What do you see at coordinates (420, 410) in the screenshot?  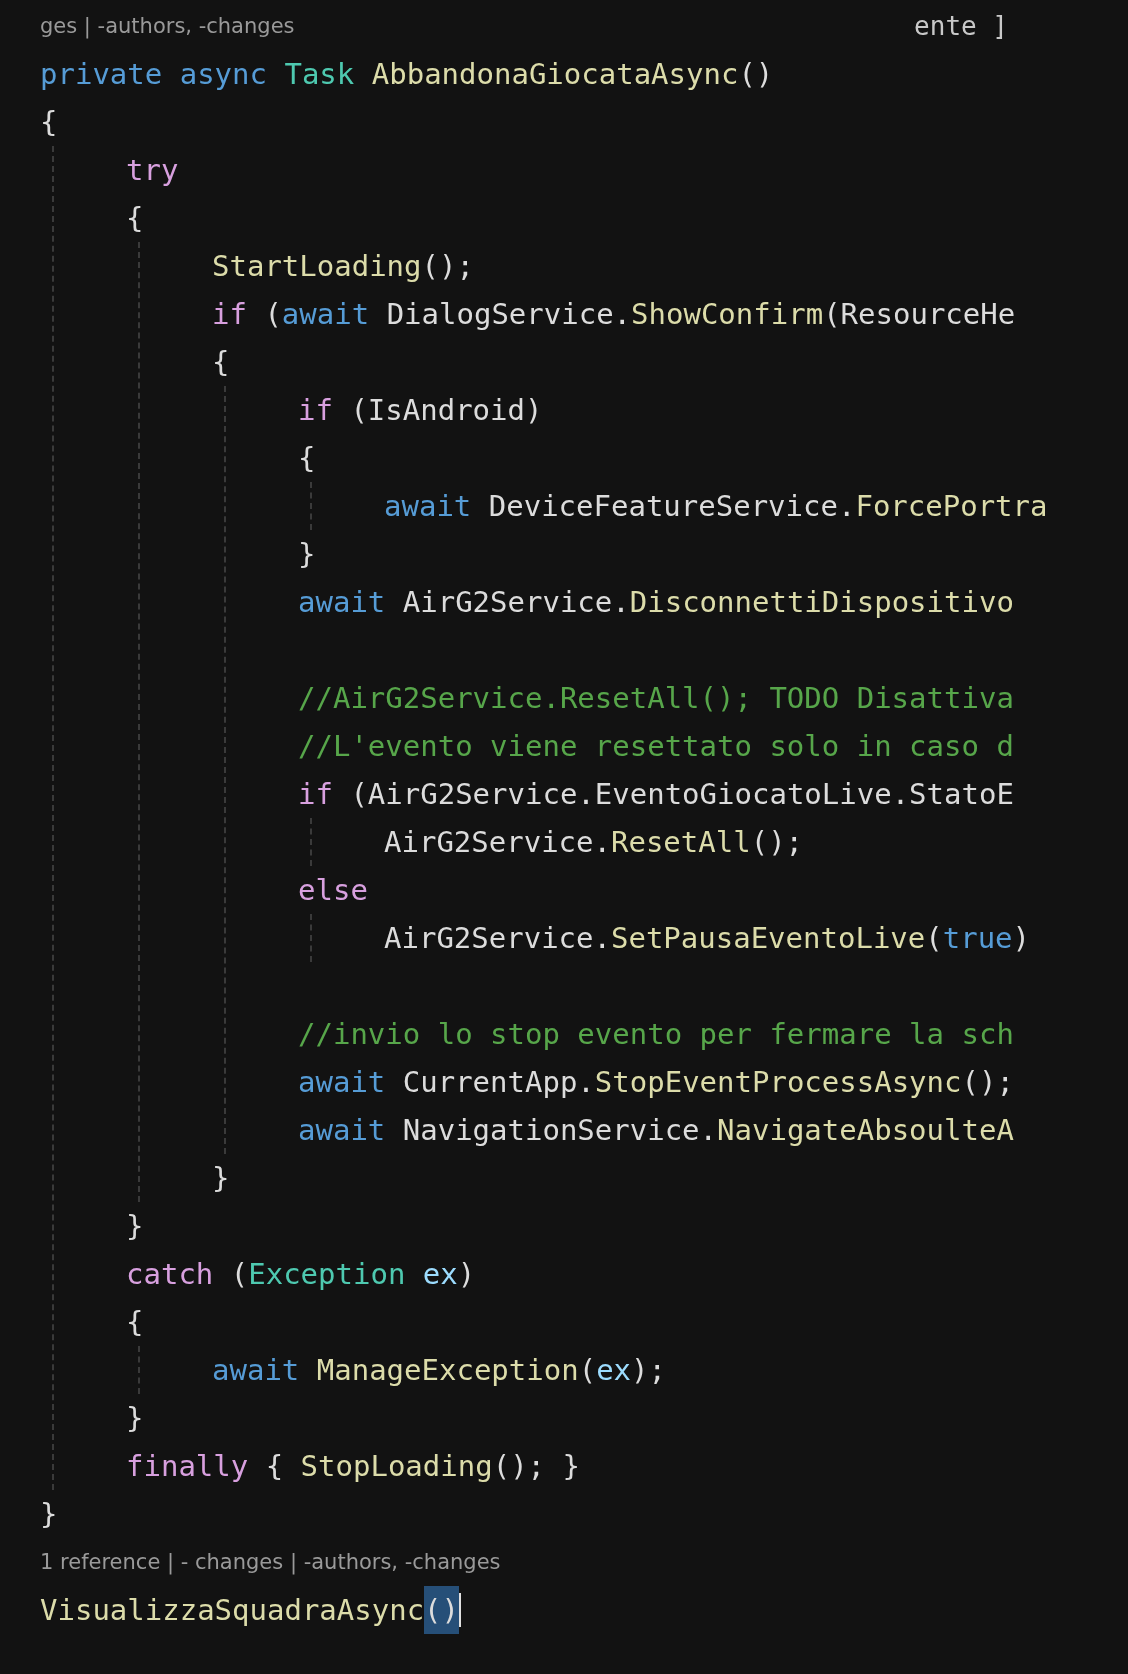 I see `code-line: if (IsAndroid)` at bounding box center [420, 410].